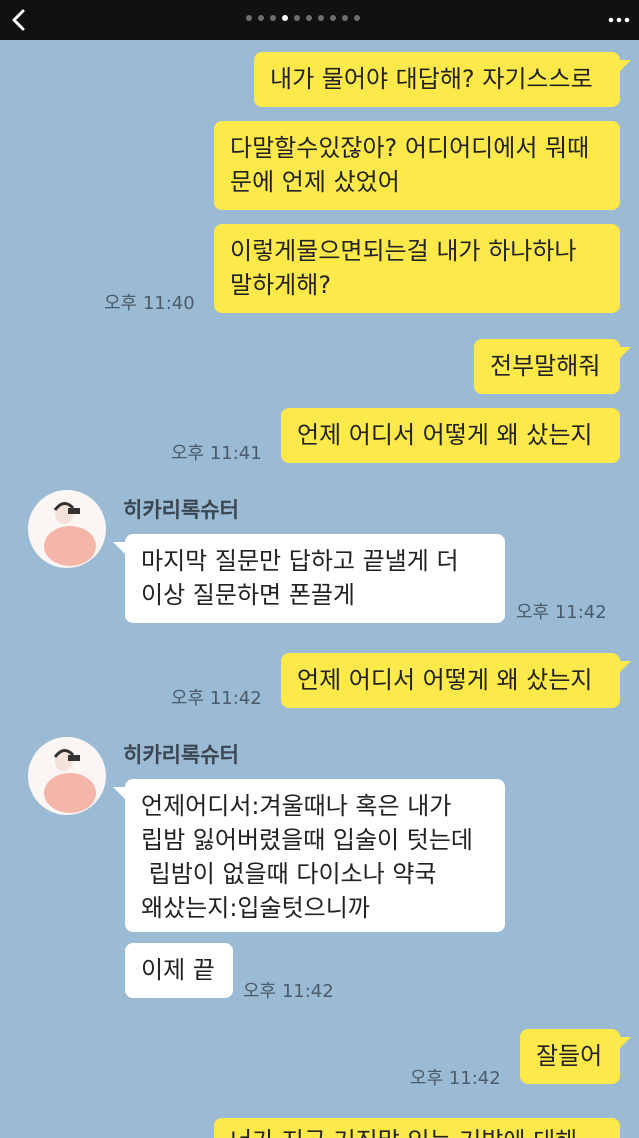 The width and height of the screenshot is (639, 1138). Describe the element at coordinates (403, 268) in the screenshot. I see `message-text: 이렇게물으면되는걸 내가 하나하나 말하게해?` at that location.